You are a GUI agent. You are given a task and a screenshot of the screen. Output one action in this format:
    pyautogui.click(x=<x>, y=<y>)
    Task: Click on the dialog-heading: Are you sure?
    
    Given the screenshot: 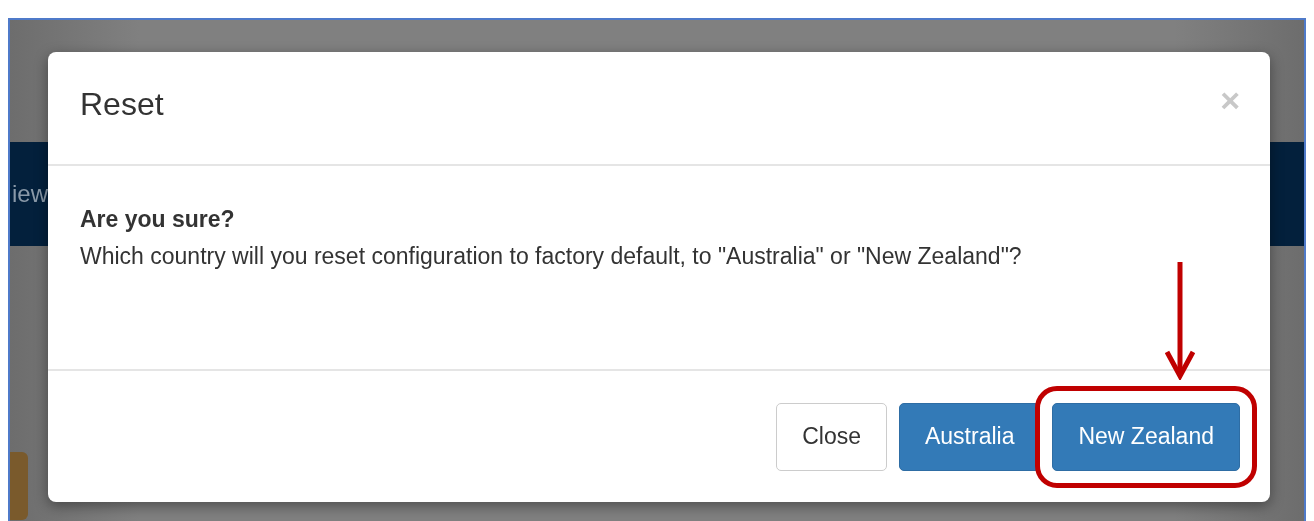 What is the action you would take?
    pyautogui.click(x=158, y=219)
    